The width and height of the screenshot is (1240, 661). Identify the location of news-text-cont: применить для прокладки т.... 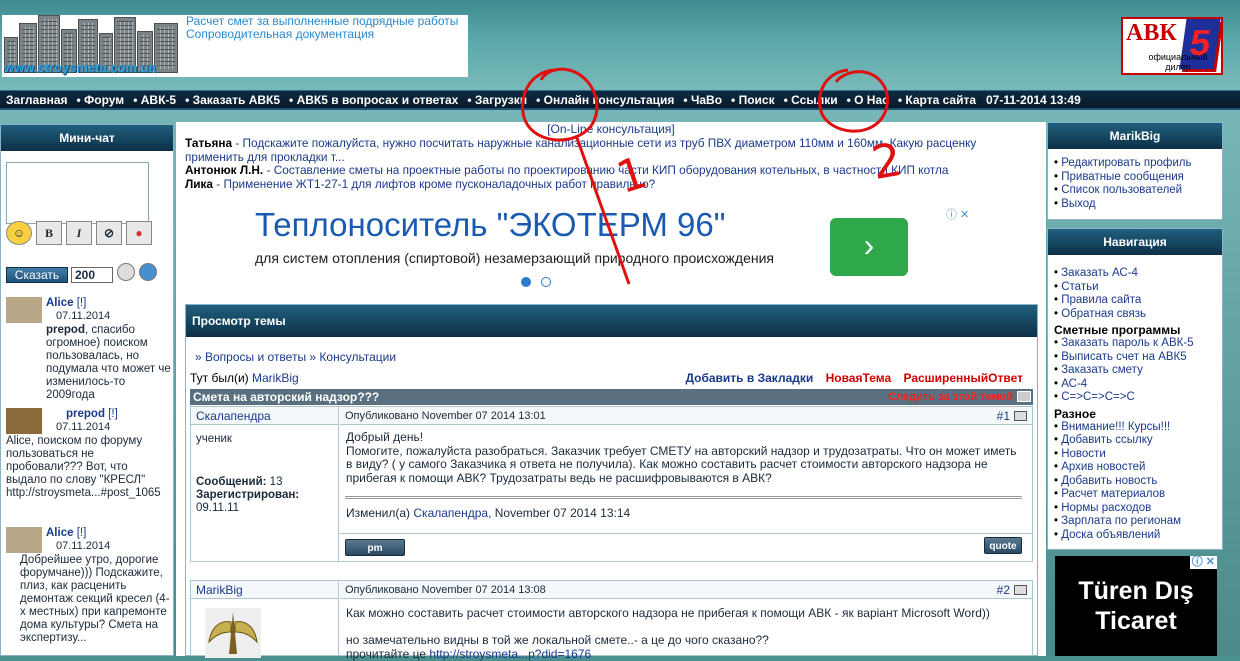
(265, 157).